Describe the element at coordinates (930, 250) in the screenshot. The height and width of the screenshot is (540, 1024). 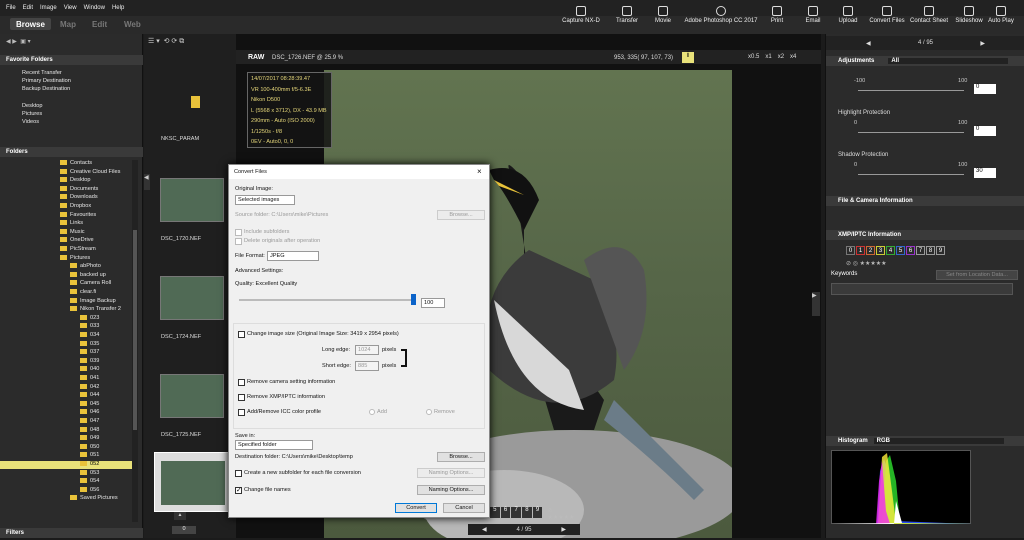
I see `color-label-8: 8` at that location.